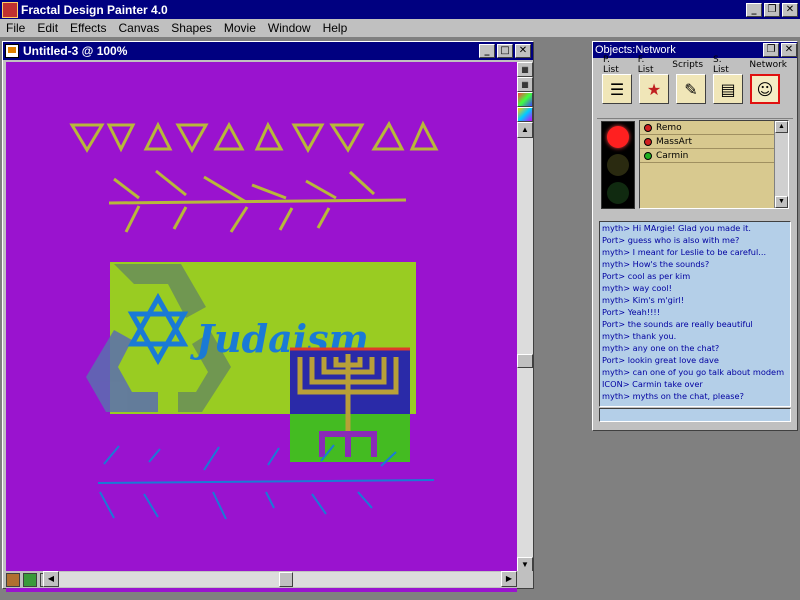  Describe the element at coordinates (47, 28) in the screenshot. I see `menu-edit: Edit` at that location.